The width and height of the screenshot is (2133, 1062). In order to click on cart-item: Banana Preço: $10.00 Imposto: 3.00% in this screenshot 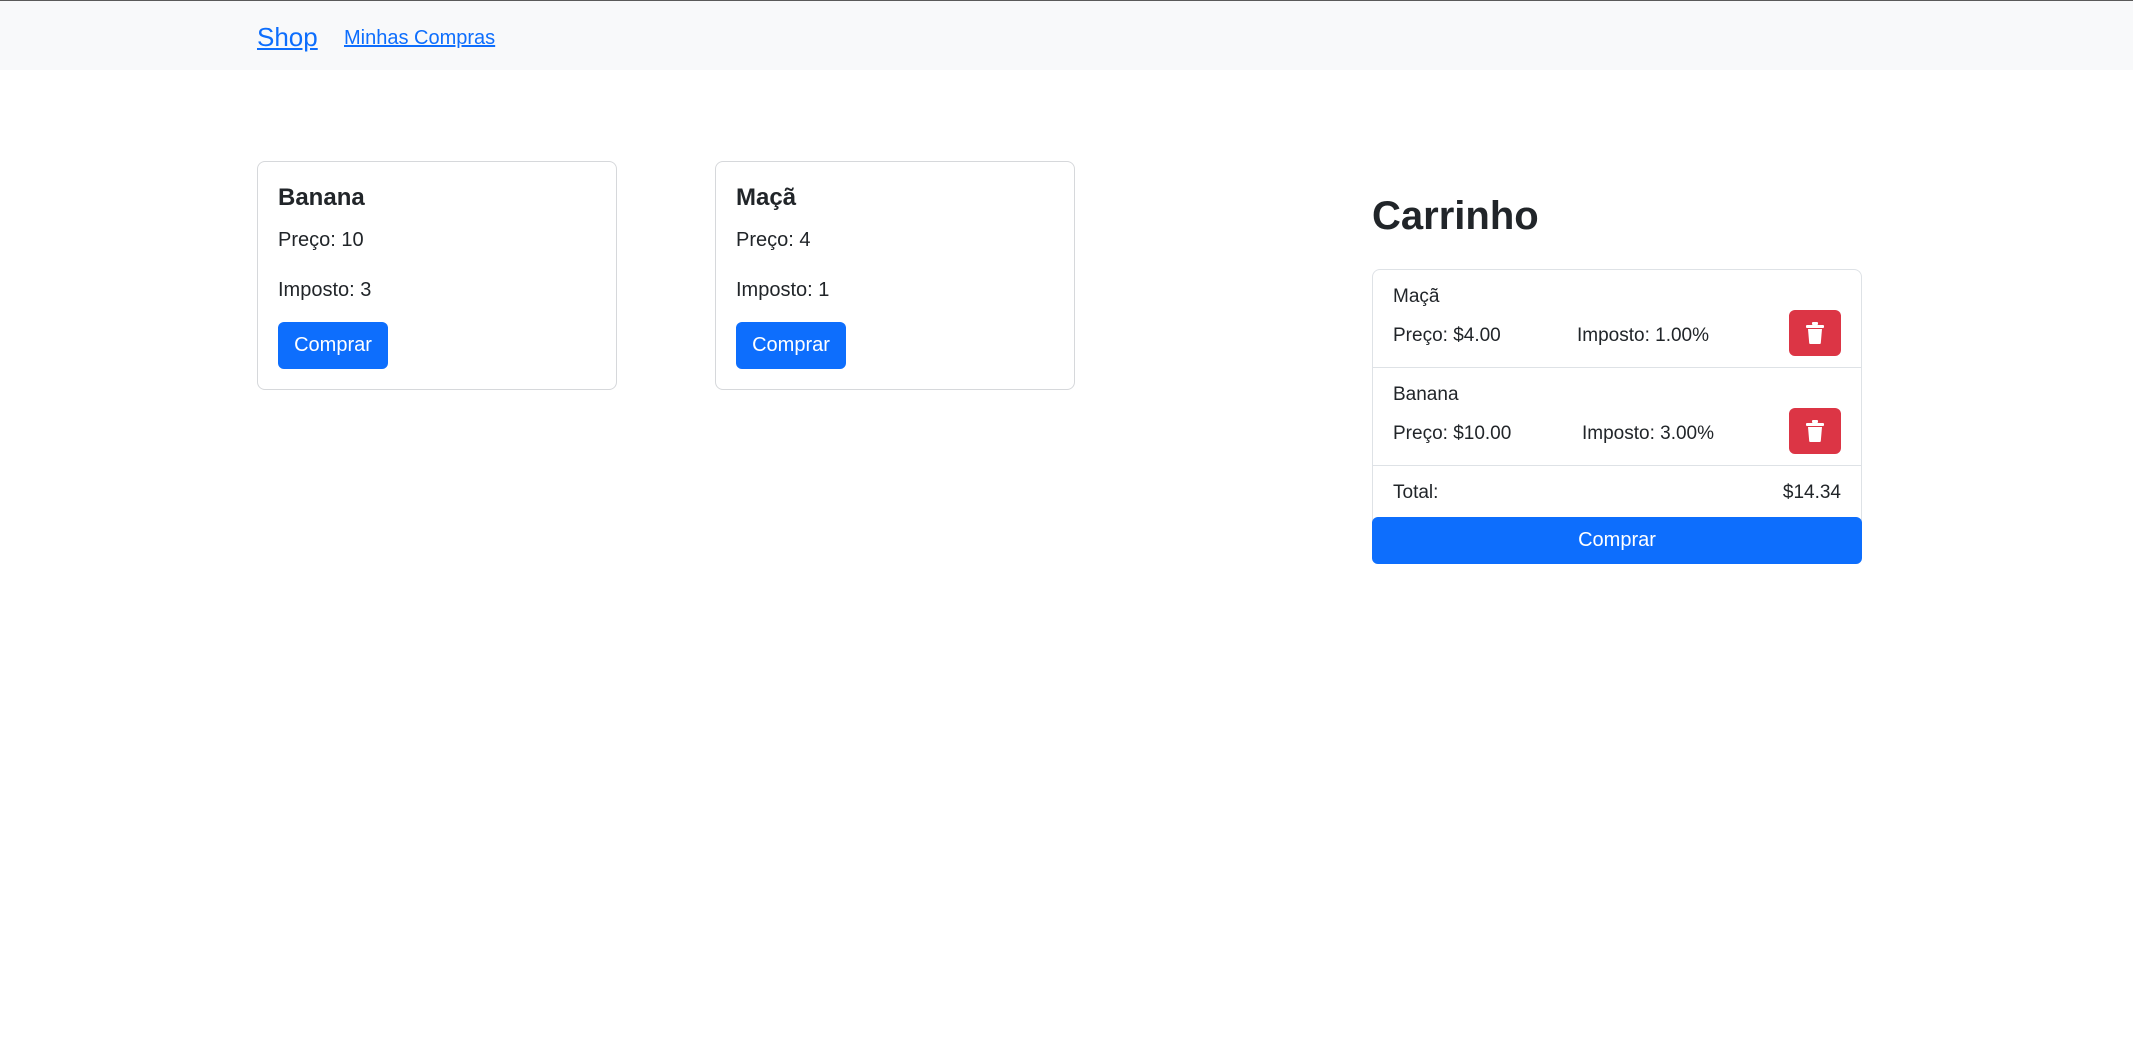, I will do `click(1617, 417)`.